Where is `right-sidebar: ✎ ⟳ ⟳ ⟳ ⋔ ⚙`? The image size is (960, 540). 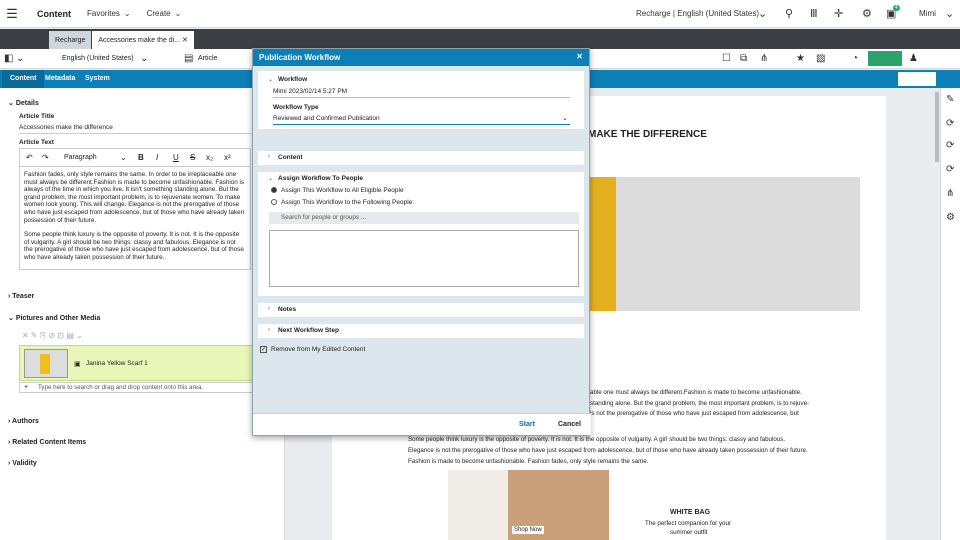
right-sidebar: ✎ ⟳ ⟳ ⟳ ⋔ ⚙ is located at coordinates (950, 314).